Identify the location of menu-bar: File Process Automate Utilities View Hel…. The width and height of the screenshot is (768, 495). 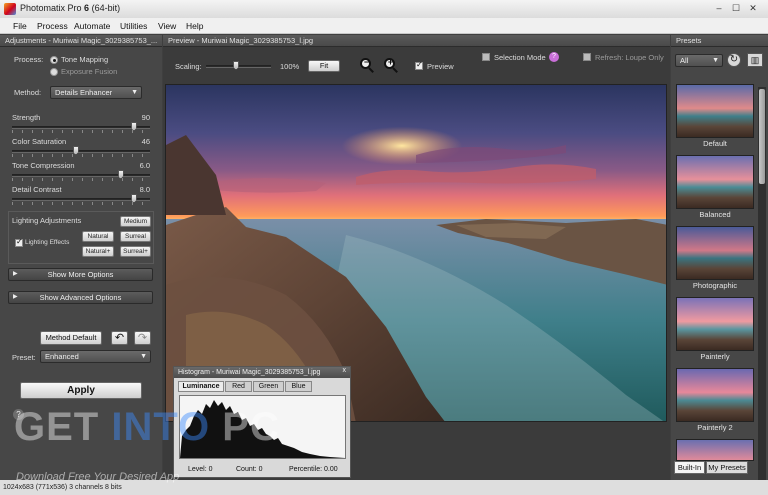
(384, 26).